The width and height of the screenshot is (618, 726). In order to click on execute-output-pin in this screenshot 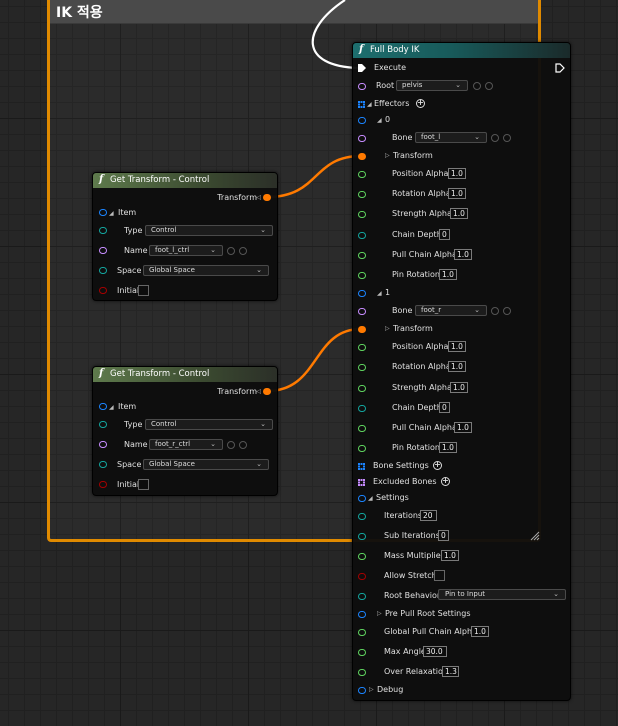, I will do `click(560, 68)`.